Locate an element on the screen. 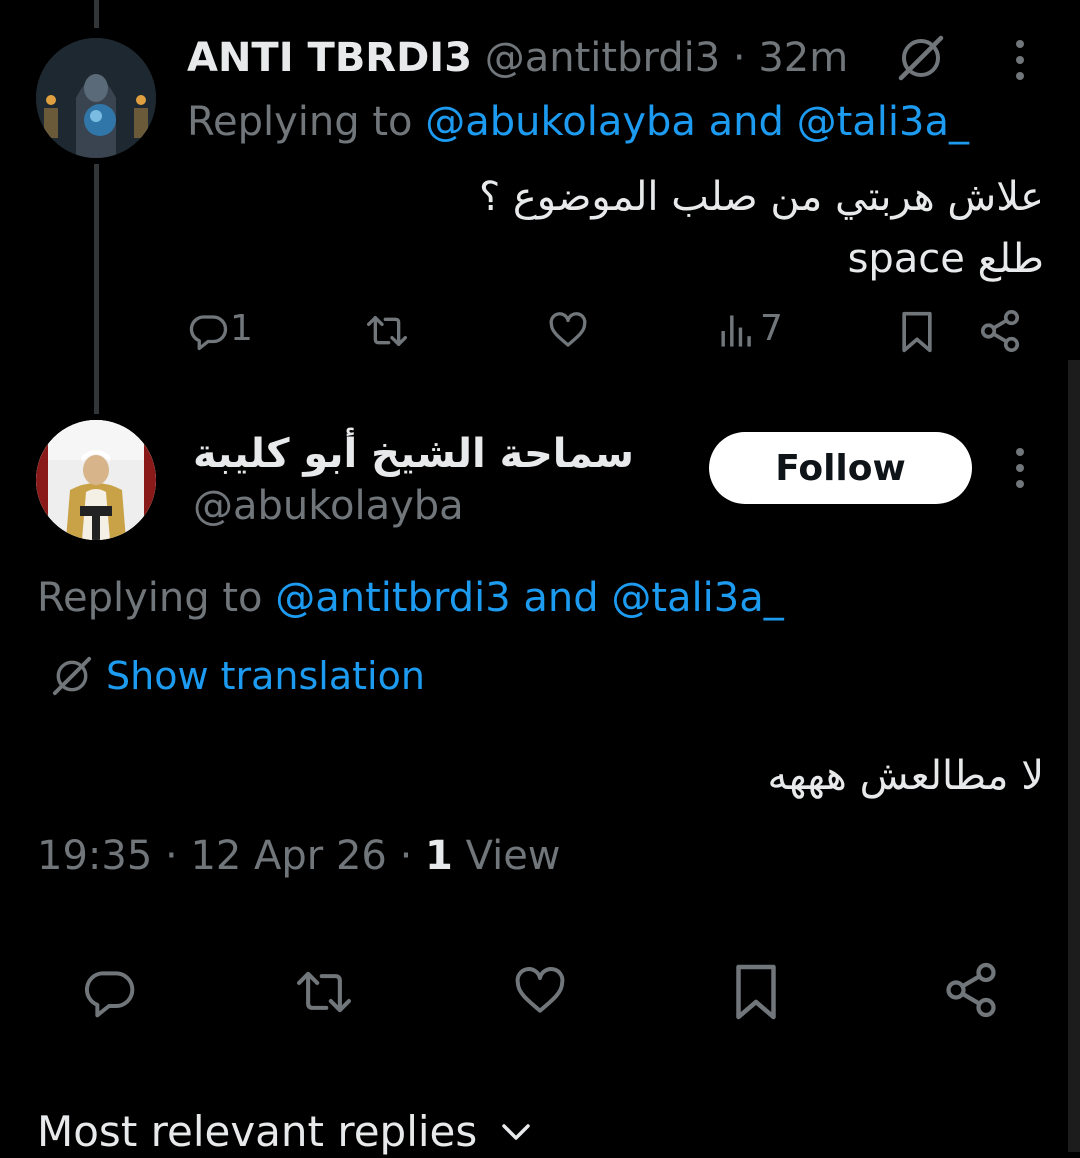 The height and width of the screenshot is (1158, 1080). reply-count: 1 is located at coordinates (241, 328).